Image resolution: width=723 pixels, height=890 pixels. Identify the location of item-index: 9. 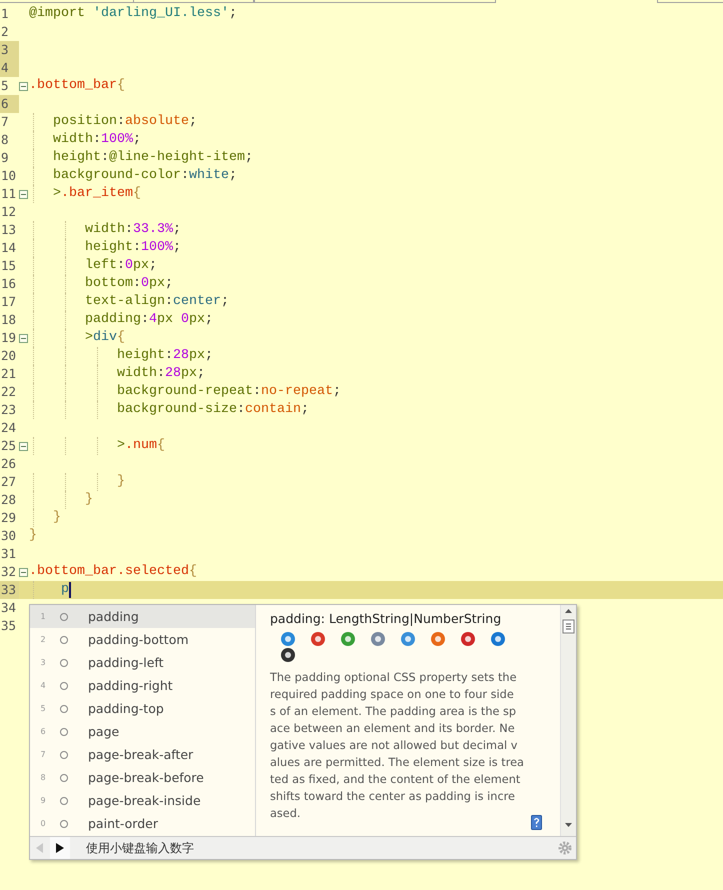
(43, 800).